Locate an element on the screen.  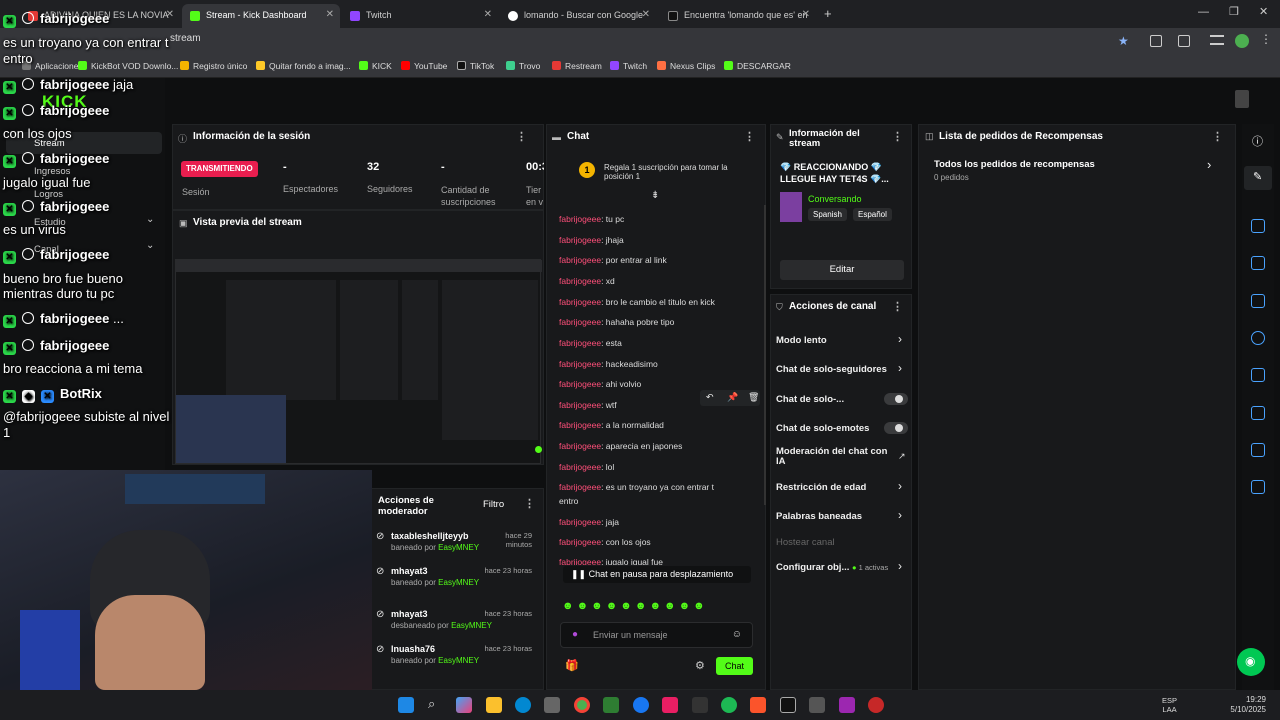
bookmark-item: YouTube is located at coordinates (424, 66).